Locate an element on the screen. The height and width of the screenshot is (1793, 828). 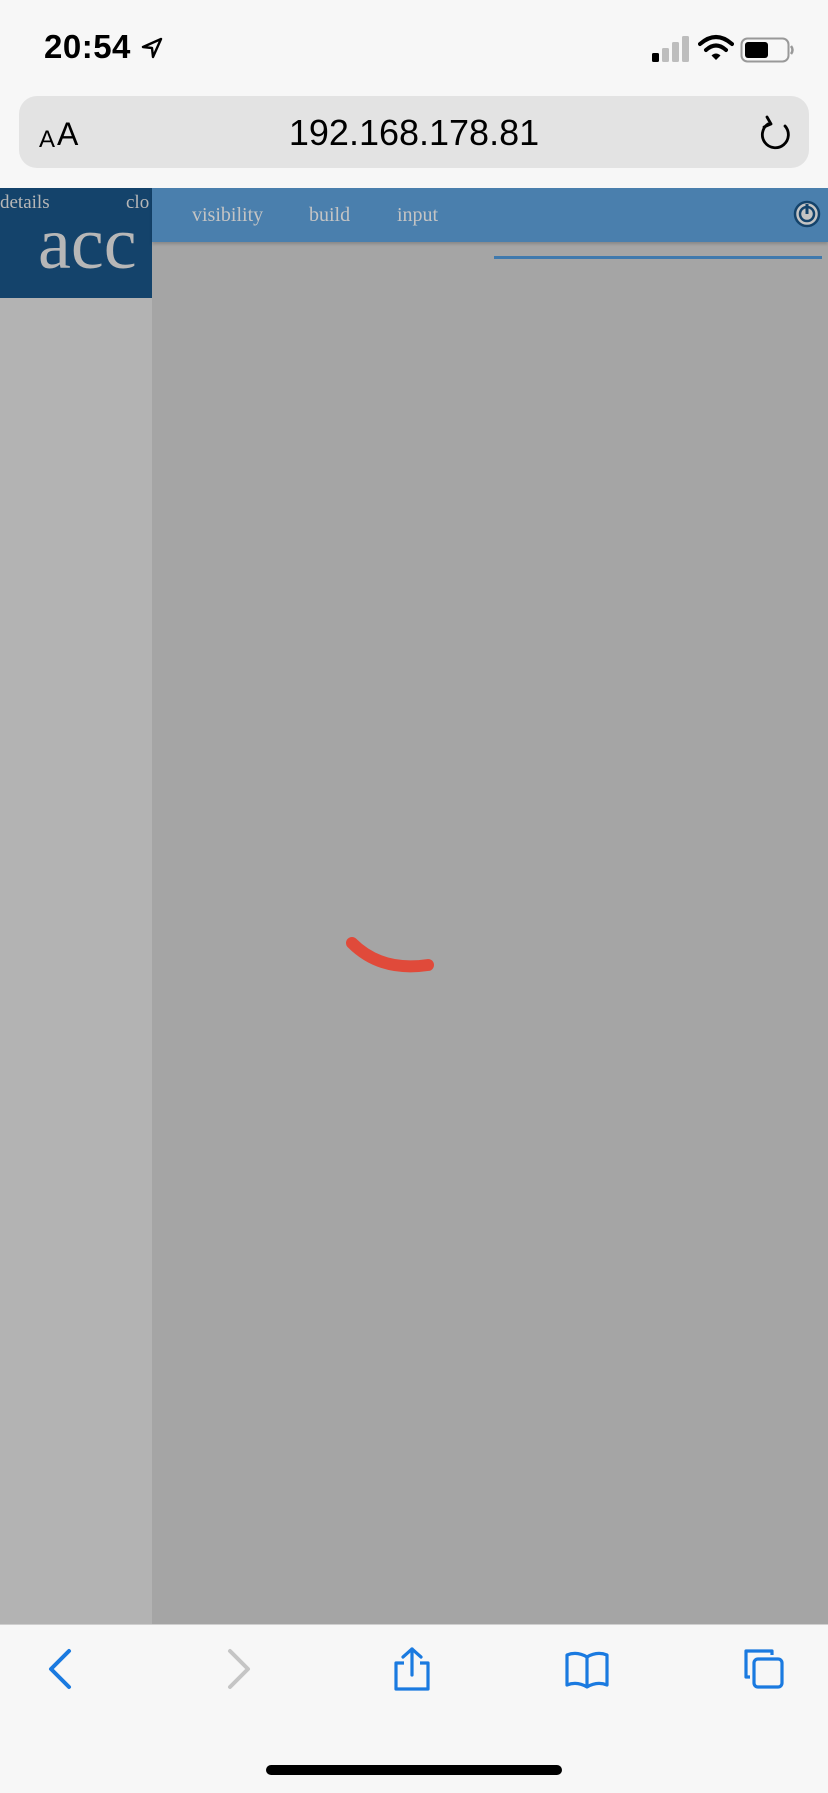
top-nav: visibility build input is located at coordinates (490, 215).